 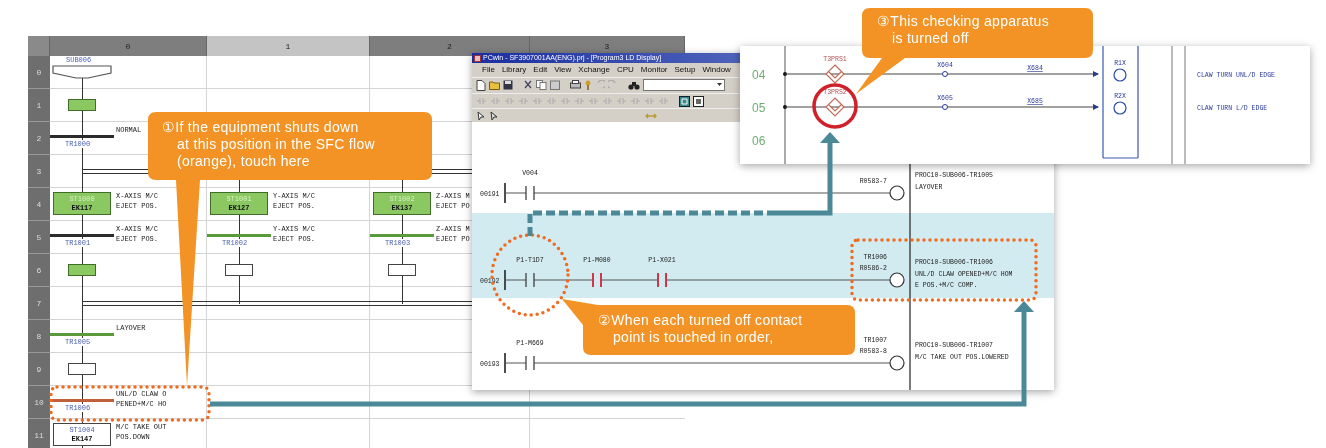 What do you see at coordinates (634, 85) in the screenshot?
I see `binoculars-icon` at bounding box center [634, 85].